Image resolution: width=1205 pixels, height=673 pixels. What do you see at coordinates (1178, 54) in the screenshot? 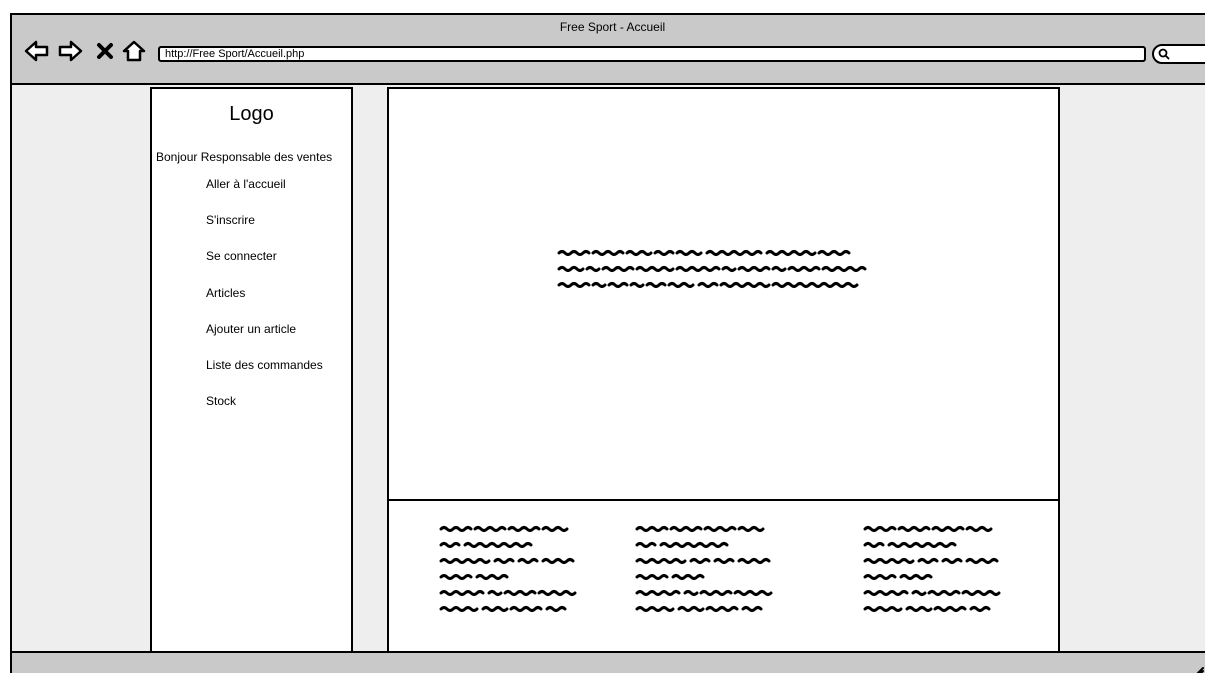
I see `search-field` at bounding box center [1178, 54].